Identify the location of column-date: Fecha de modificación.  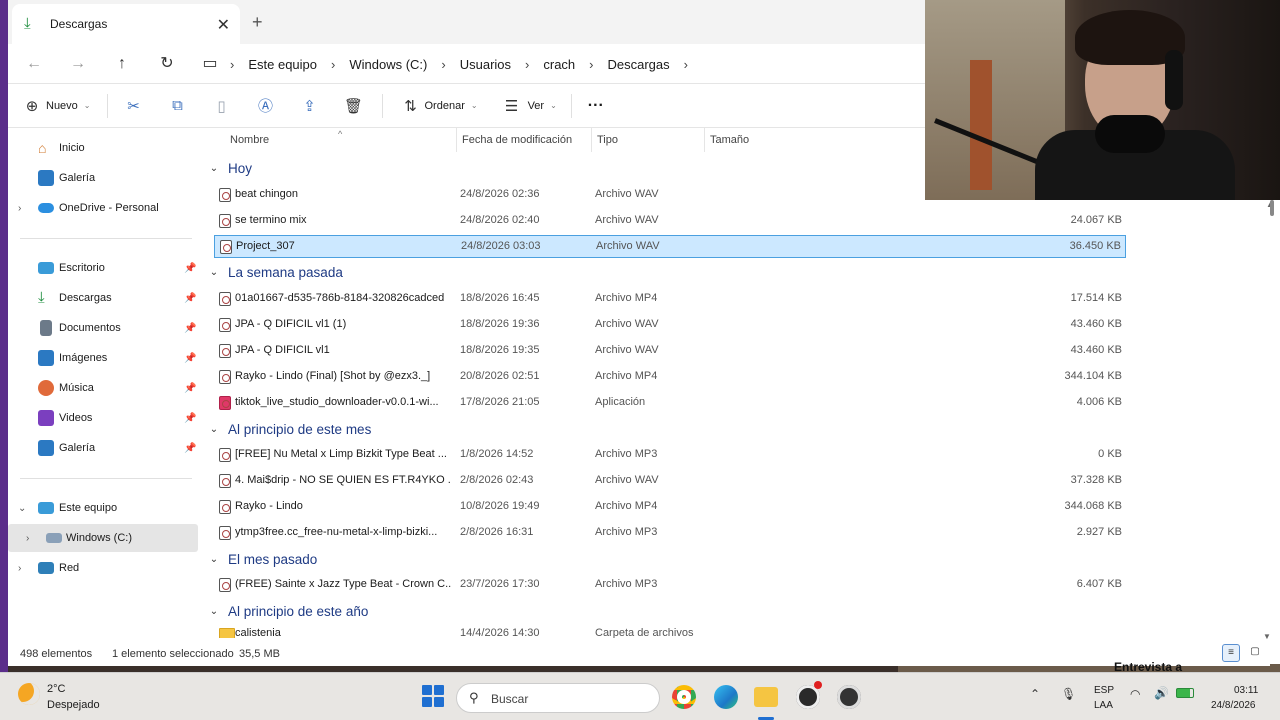
(517, 140).